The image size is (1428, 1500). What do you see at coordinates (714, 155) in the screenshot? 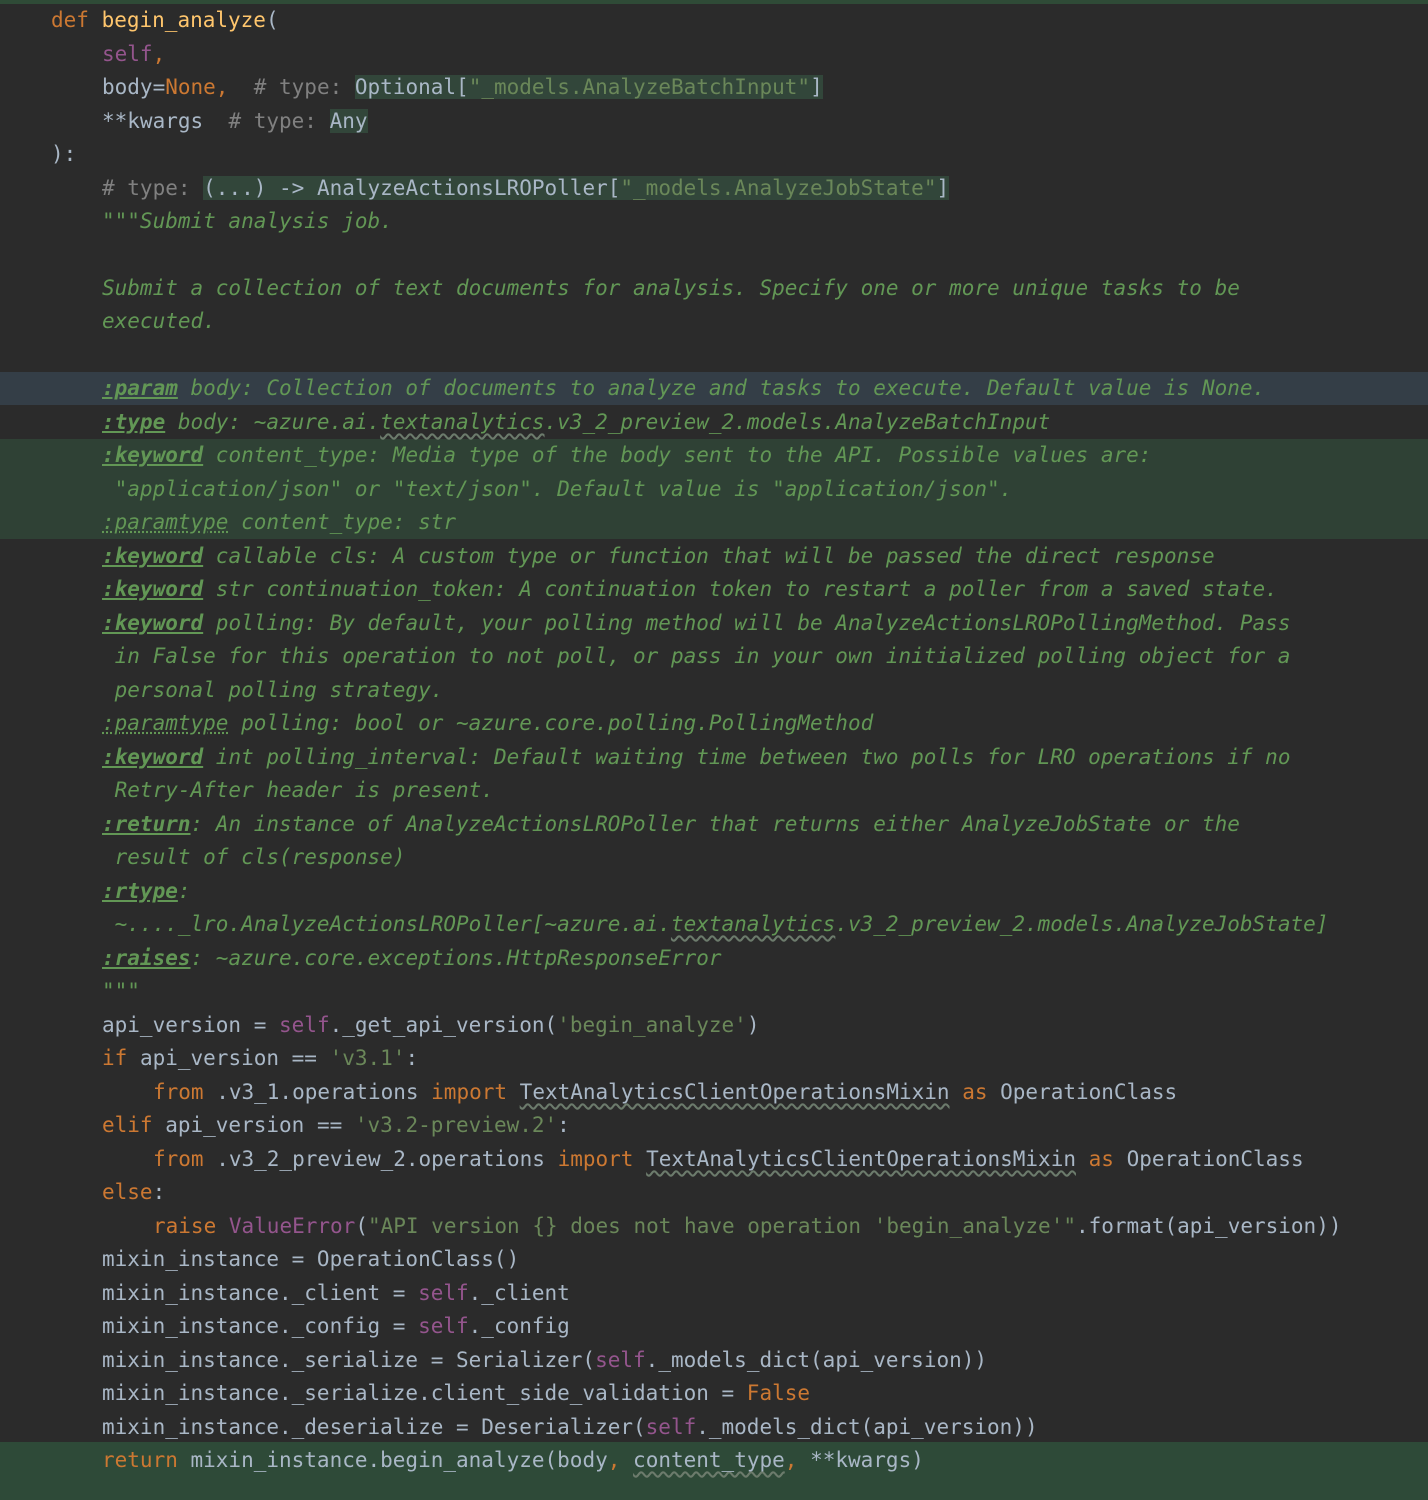
I see `code-line: ):` at bounding box center [714, 155].